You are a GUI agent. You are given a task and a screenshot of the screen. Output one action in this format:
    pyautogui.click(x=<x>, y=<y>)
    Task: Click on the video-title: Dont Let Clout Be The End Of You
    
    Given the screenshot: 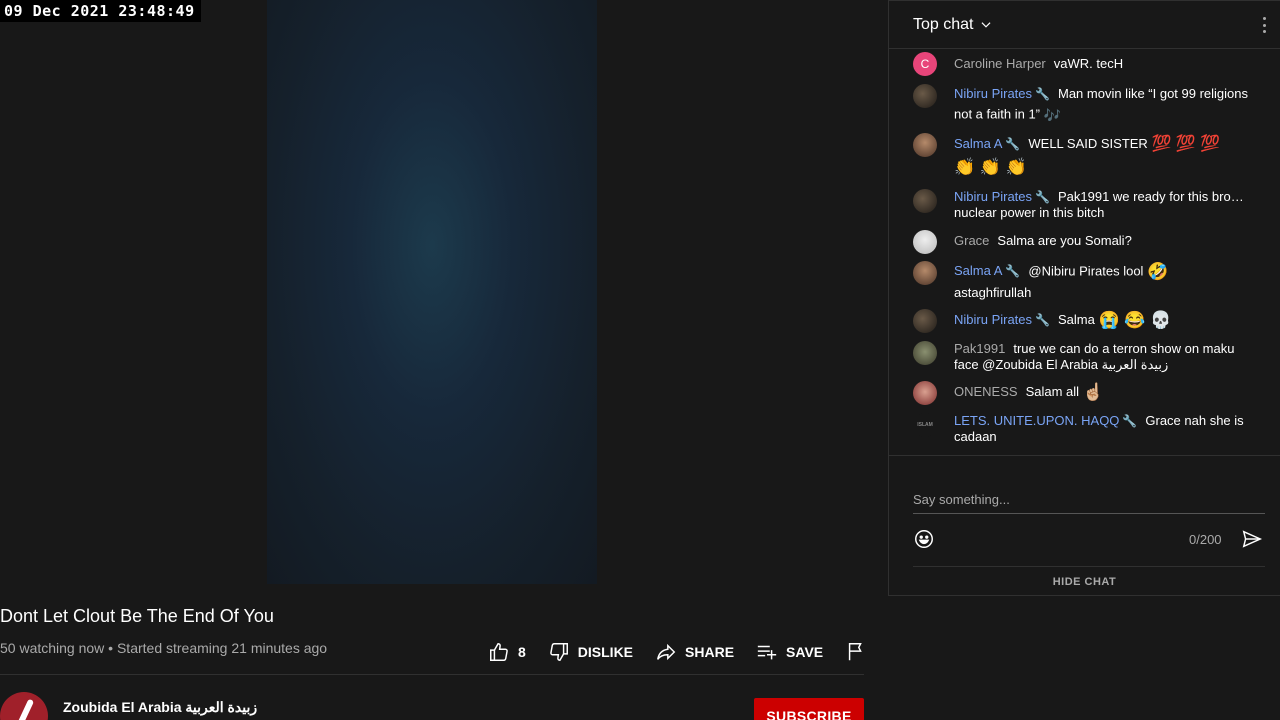 What is the action you would take?
    pyautogui.click(x=137, y=616)
    